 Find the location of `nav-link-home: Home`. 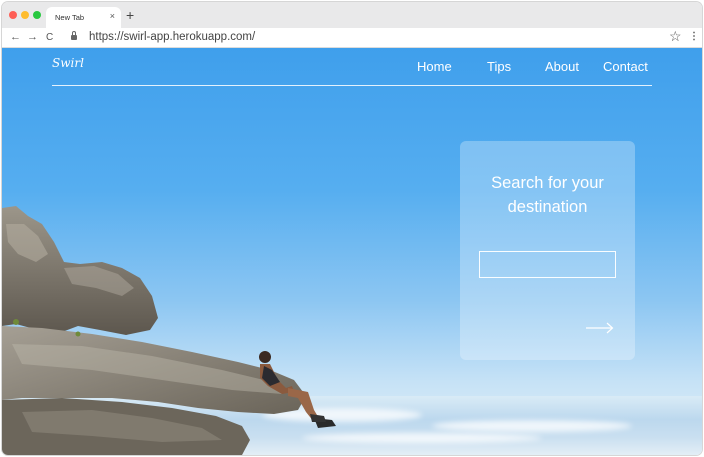

nav-link-home: Home is located at coordinates (434, 66).